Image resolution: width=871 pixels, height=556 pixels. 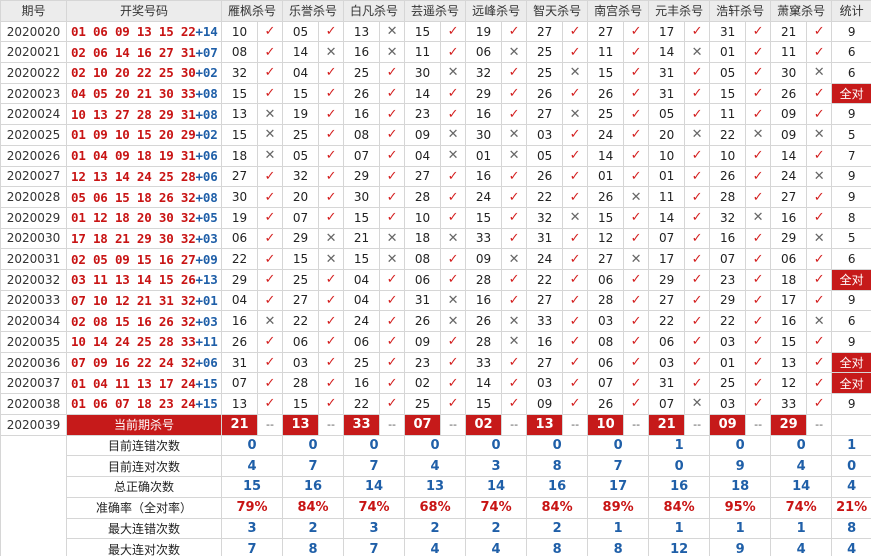 I want to click on stats-value: 4, so click(x=435, y=466).